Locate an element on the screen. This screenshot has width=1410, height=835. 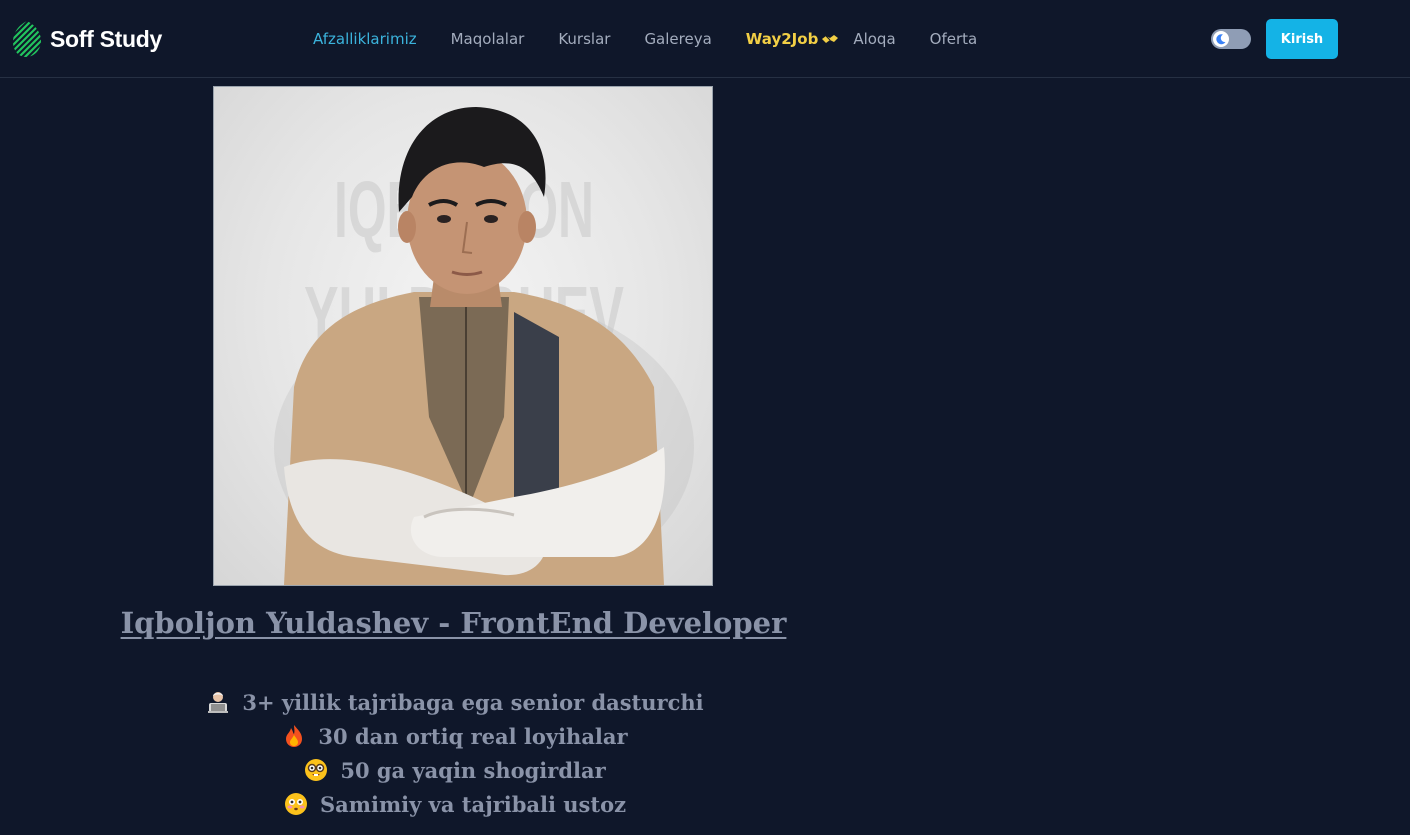
list-item: 50 ga yaqin shogirdlar is located at coordinates (455, 771).